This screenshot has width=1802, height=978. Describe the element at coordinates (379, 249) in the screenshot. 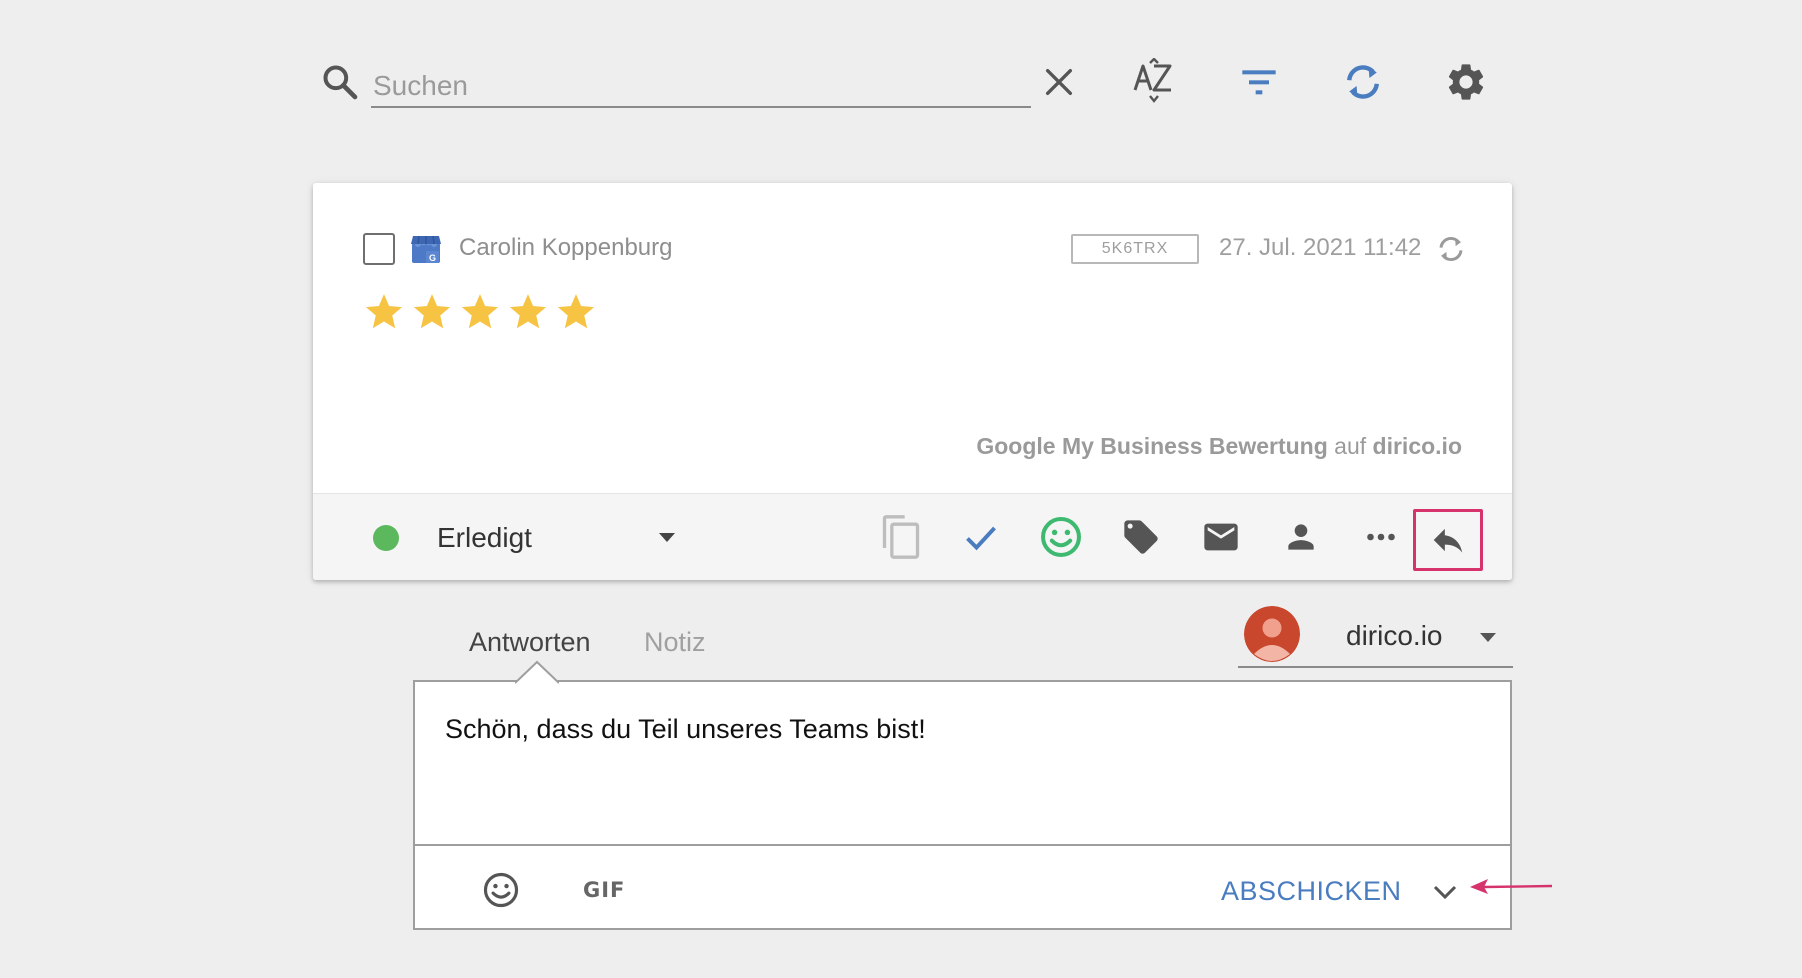

I see `review-select-checkbox` at that location.